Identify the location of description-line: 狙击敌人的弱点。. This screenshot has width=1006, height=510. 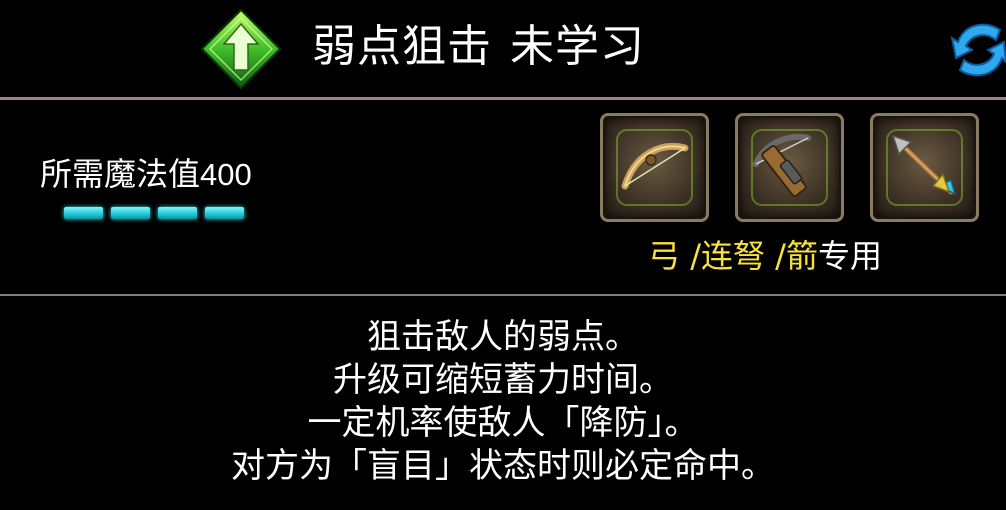
(503, 337).